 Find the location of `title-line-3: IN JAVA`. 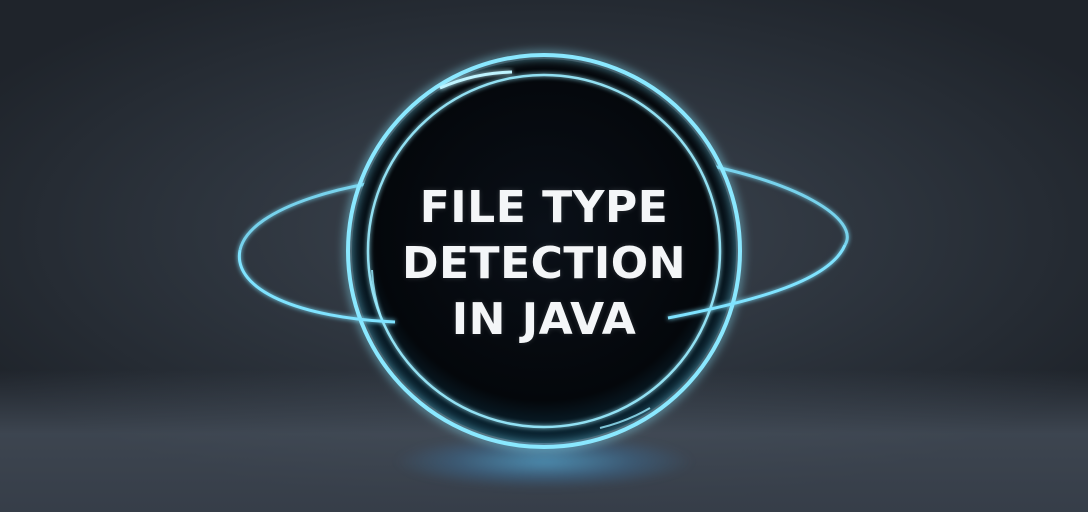

title-line-3: IN JAVA is located at coordinates (544, 319).